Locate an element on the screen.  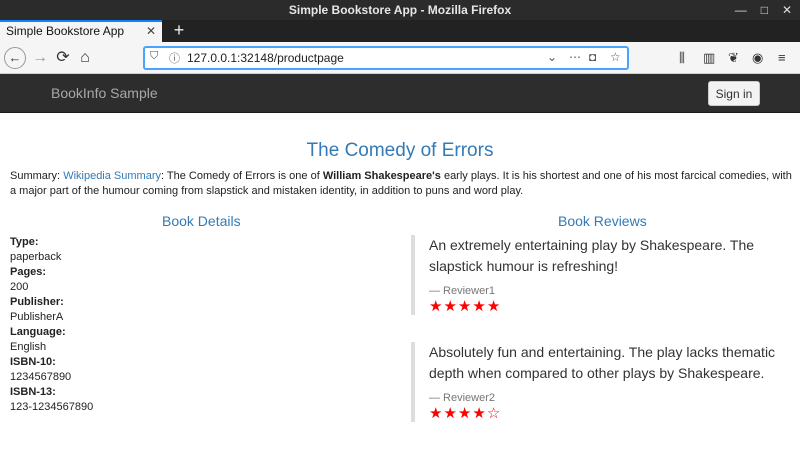
book-details-heading: Book Details is located at coordinates (201, 221).